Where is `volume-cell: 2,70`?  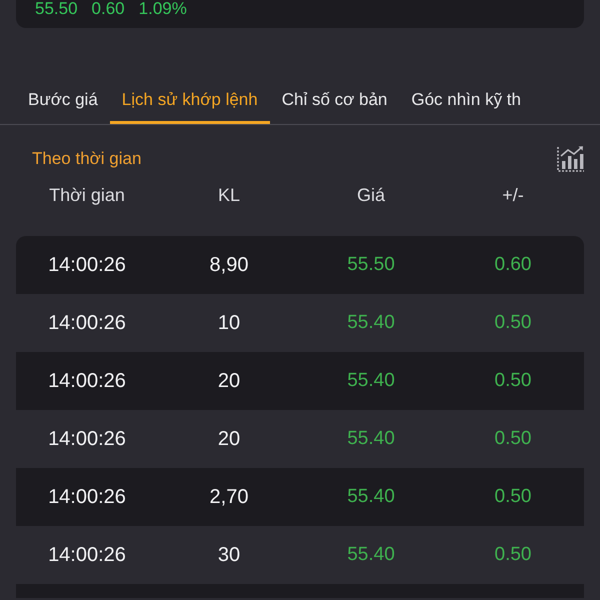
volume-cell: 2,70 is located at coordinates (229, 497).